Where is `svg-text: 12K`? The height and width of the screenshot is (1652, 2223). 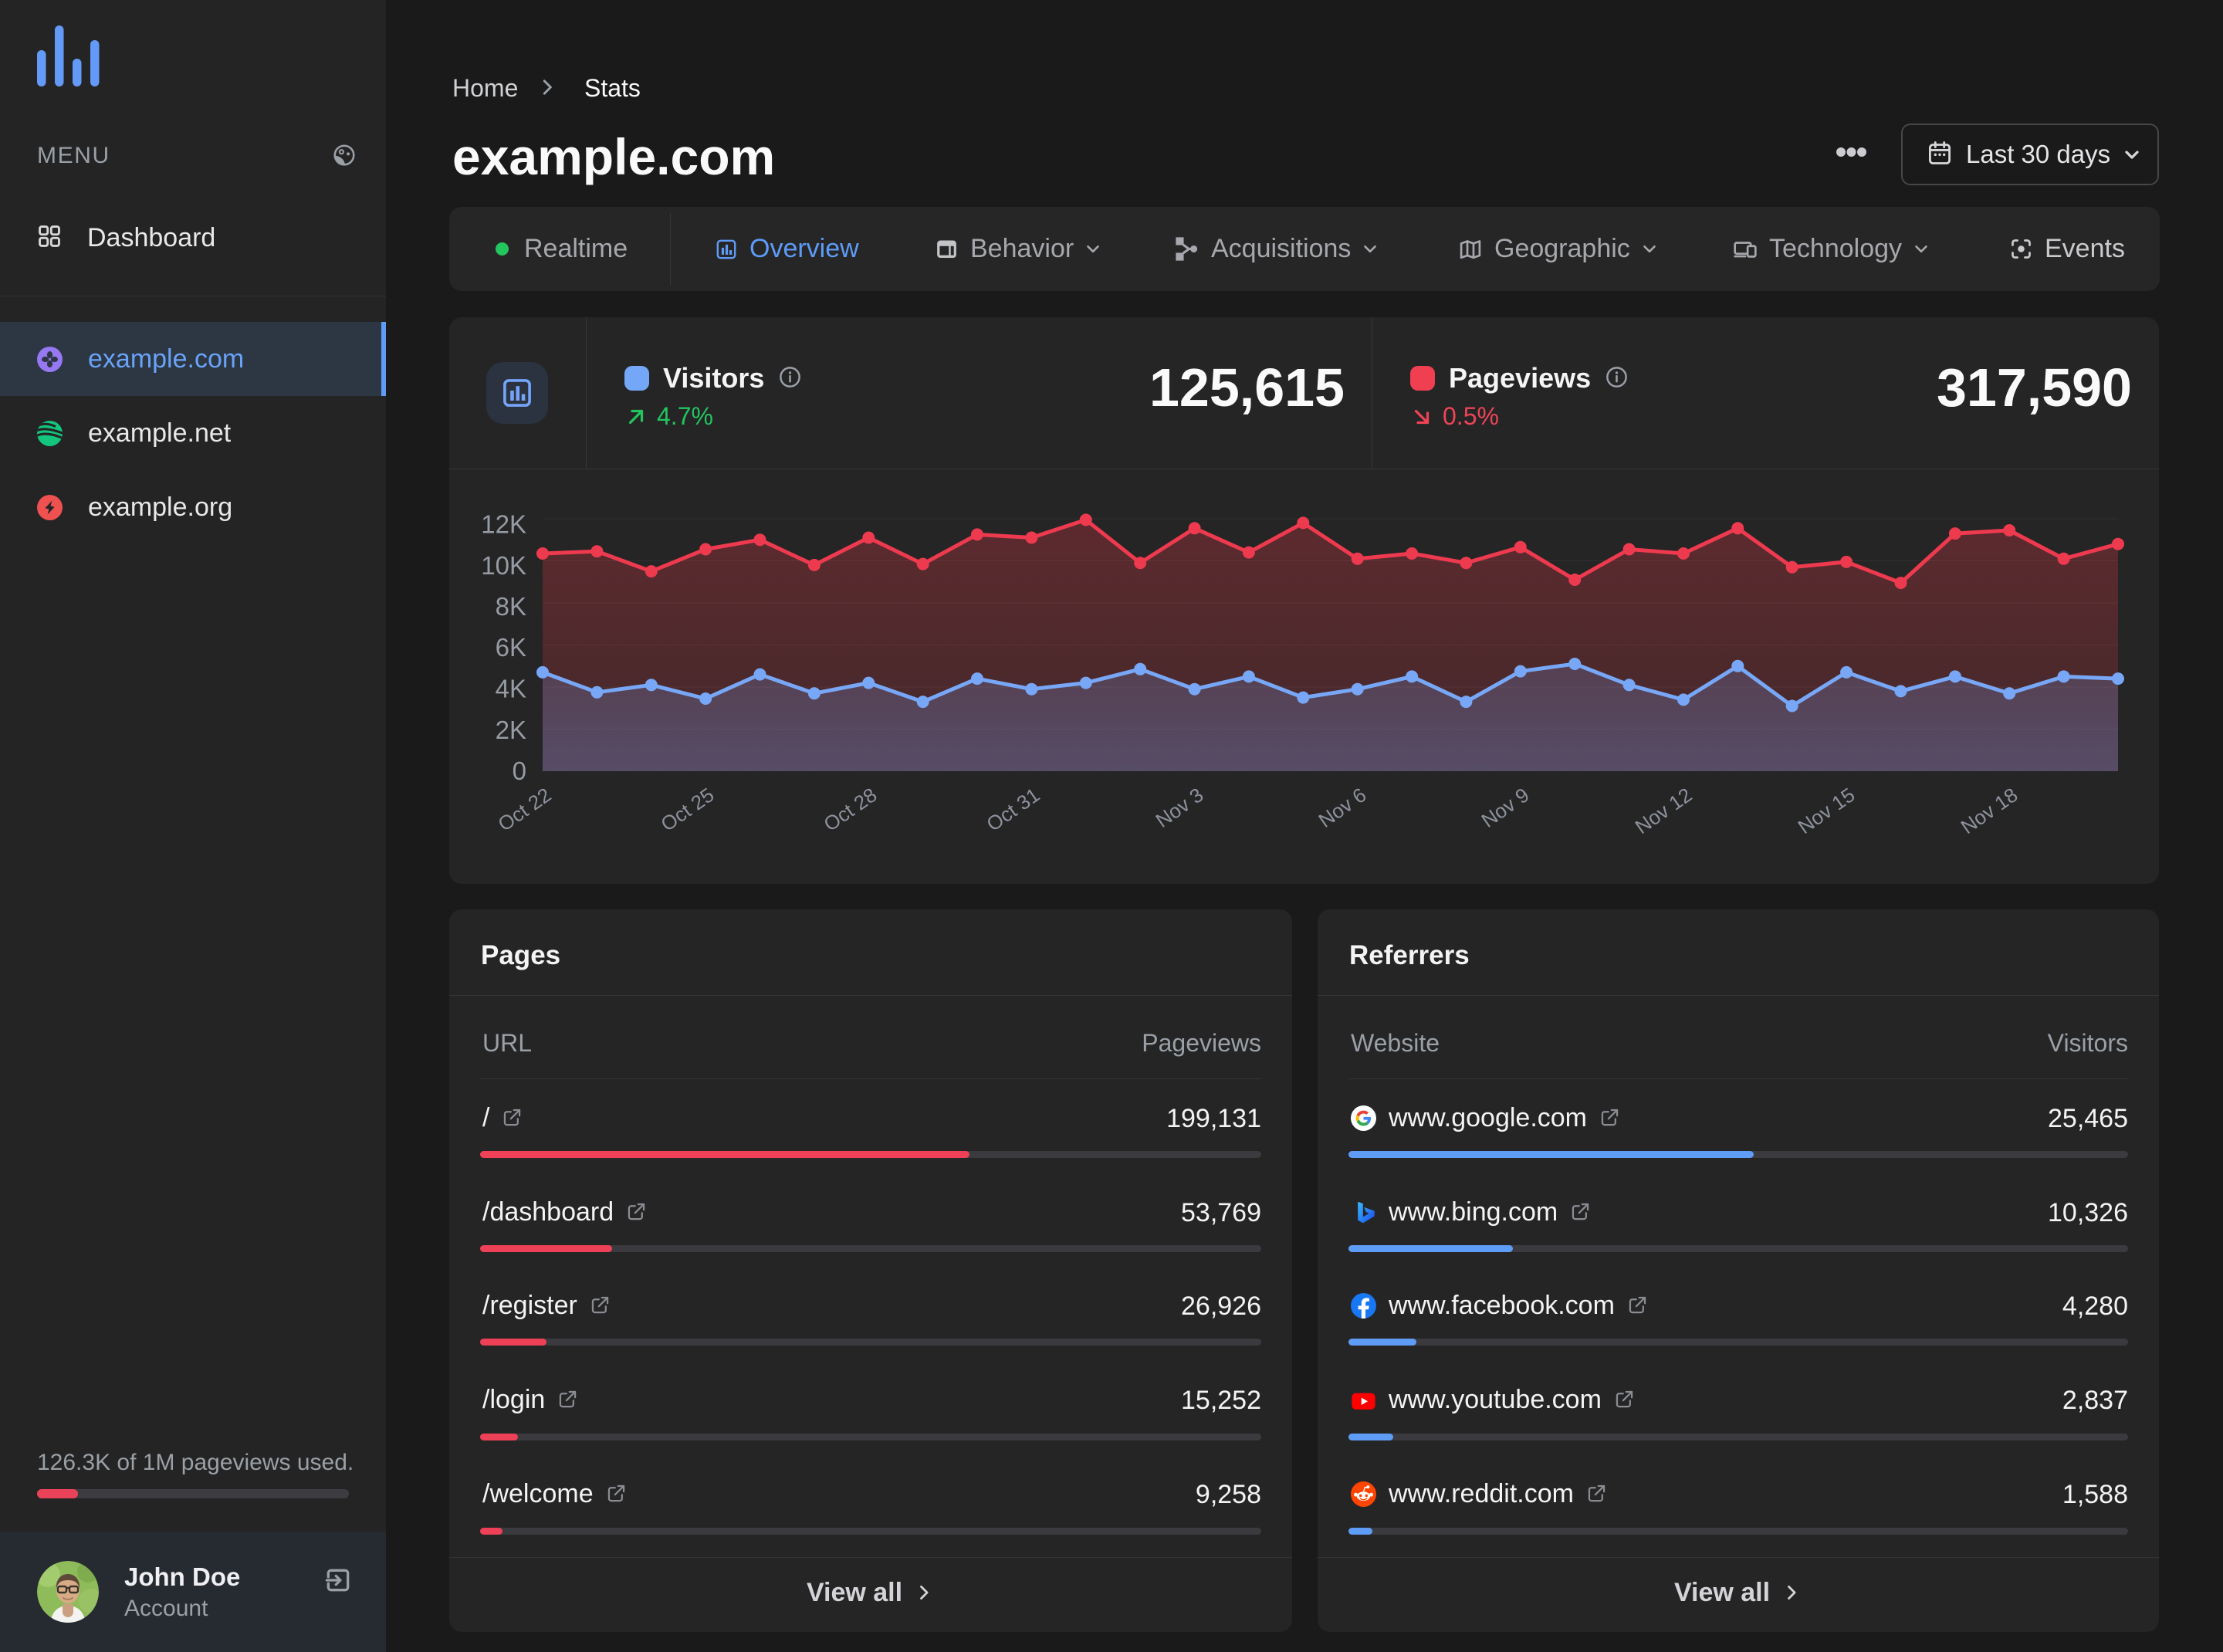
svg-text: 12K is located at coordinates (503, 524).